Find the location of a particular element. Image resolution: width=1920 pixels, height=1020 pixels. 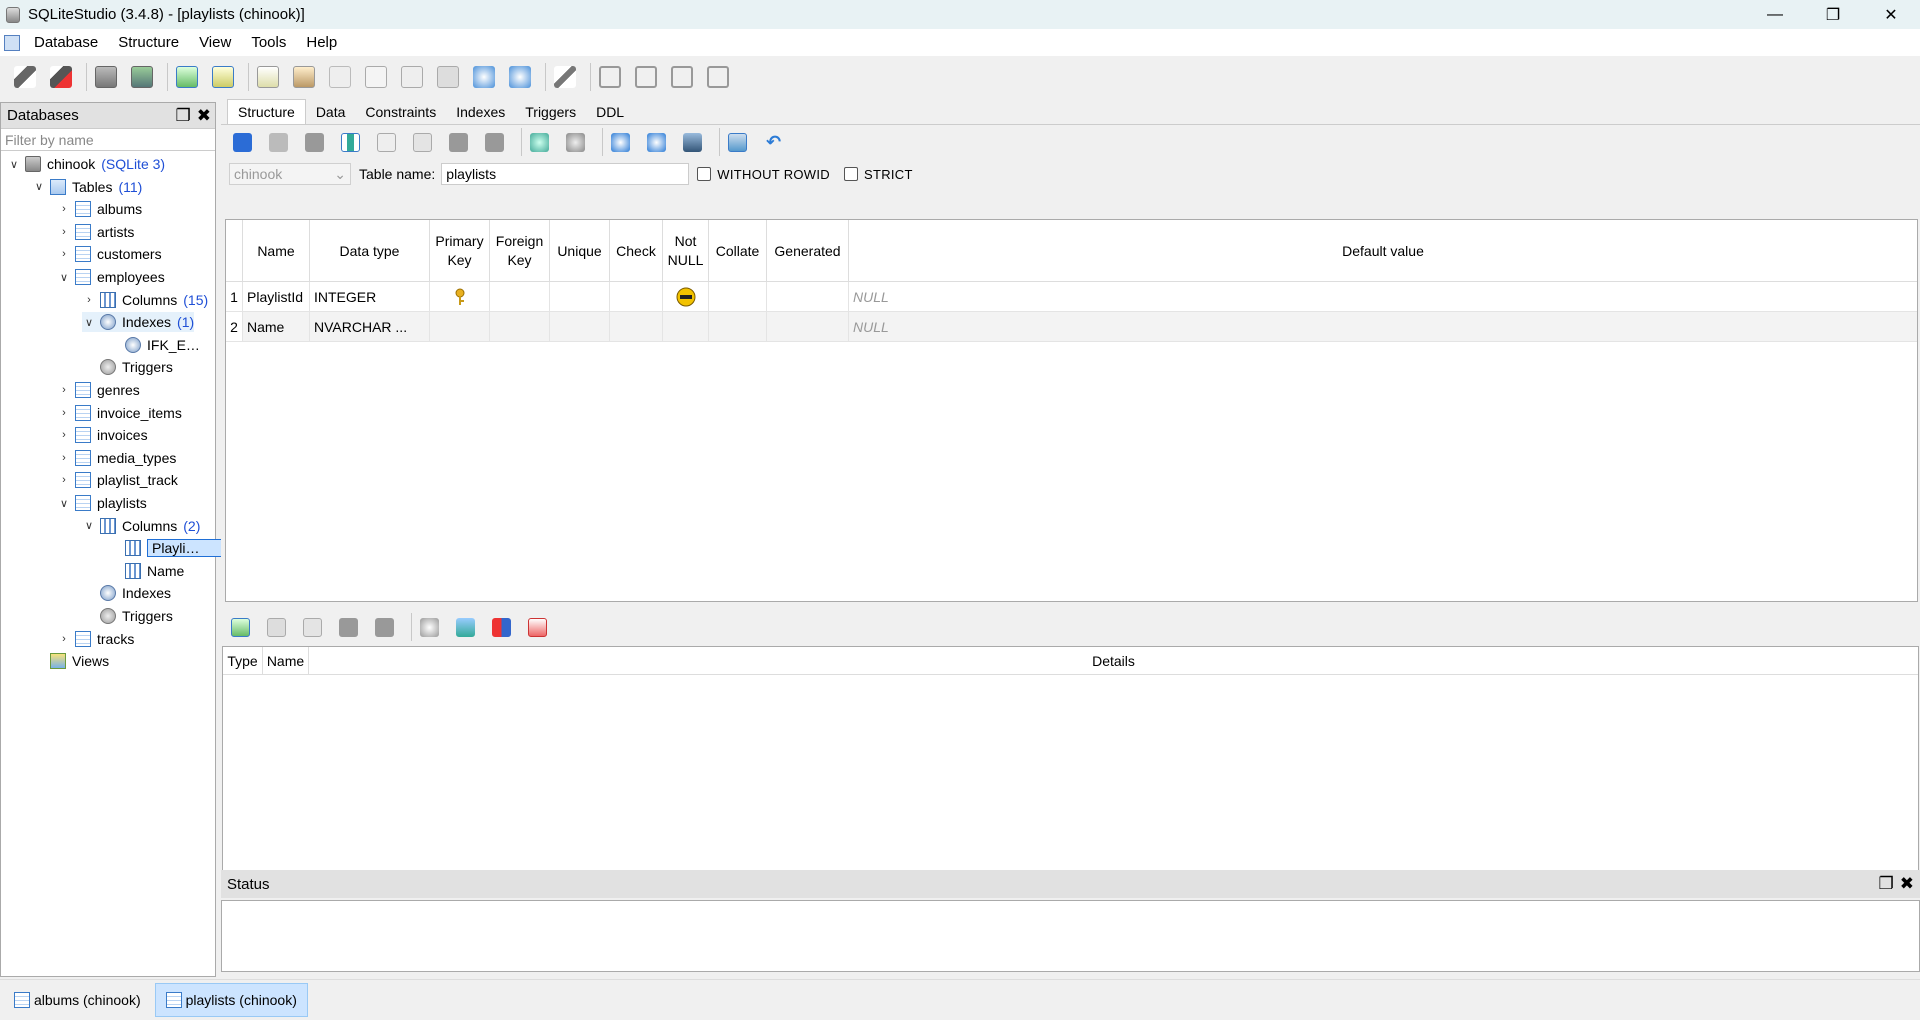

add-trigger-icon is located at coordinates (575, 142).